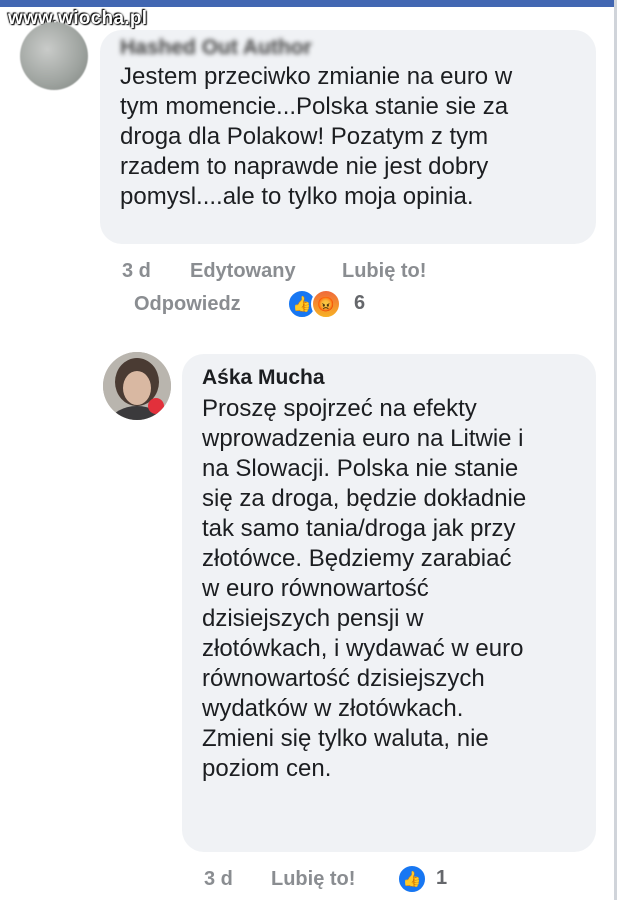 The image size is (617, 900). What do you see at coordinates (216, 48) in the screenshot?
I see `comment-author: Hashed Out Author` at bounding box center [216, 48].